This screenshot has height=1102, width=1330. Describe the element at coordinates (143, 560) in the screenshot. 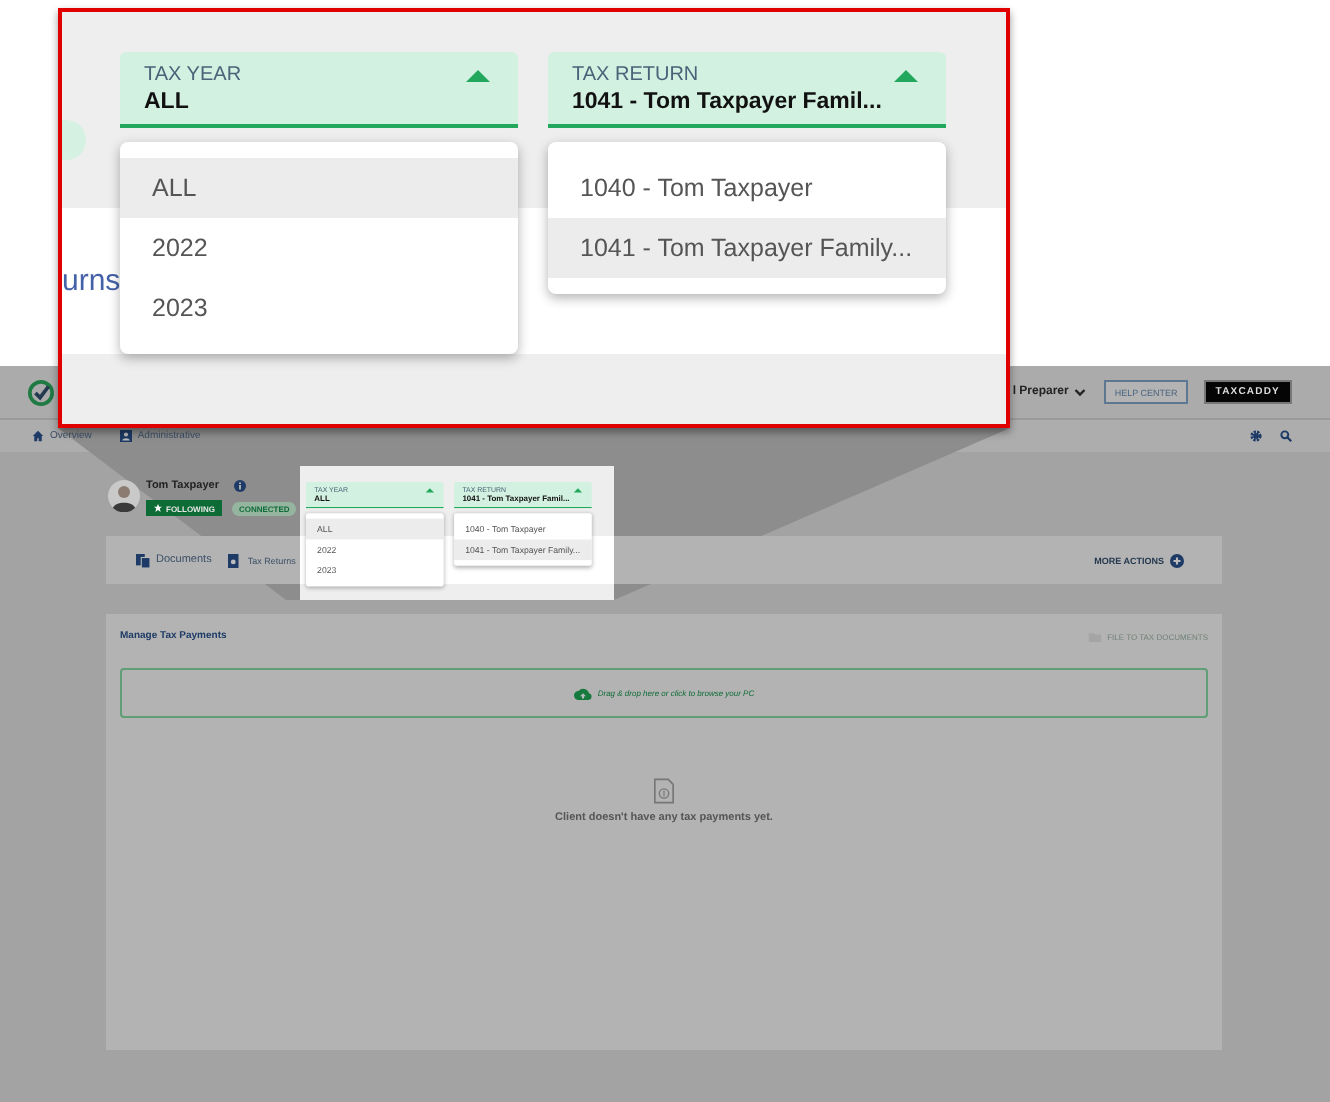

I see `documents-icon` at that location.